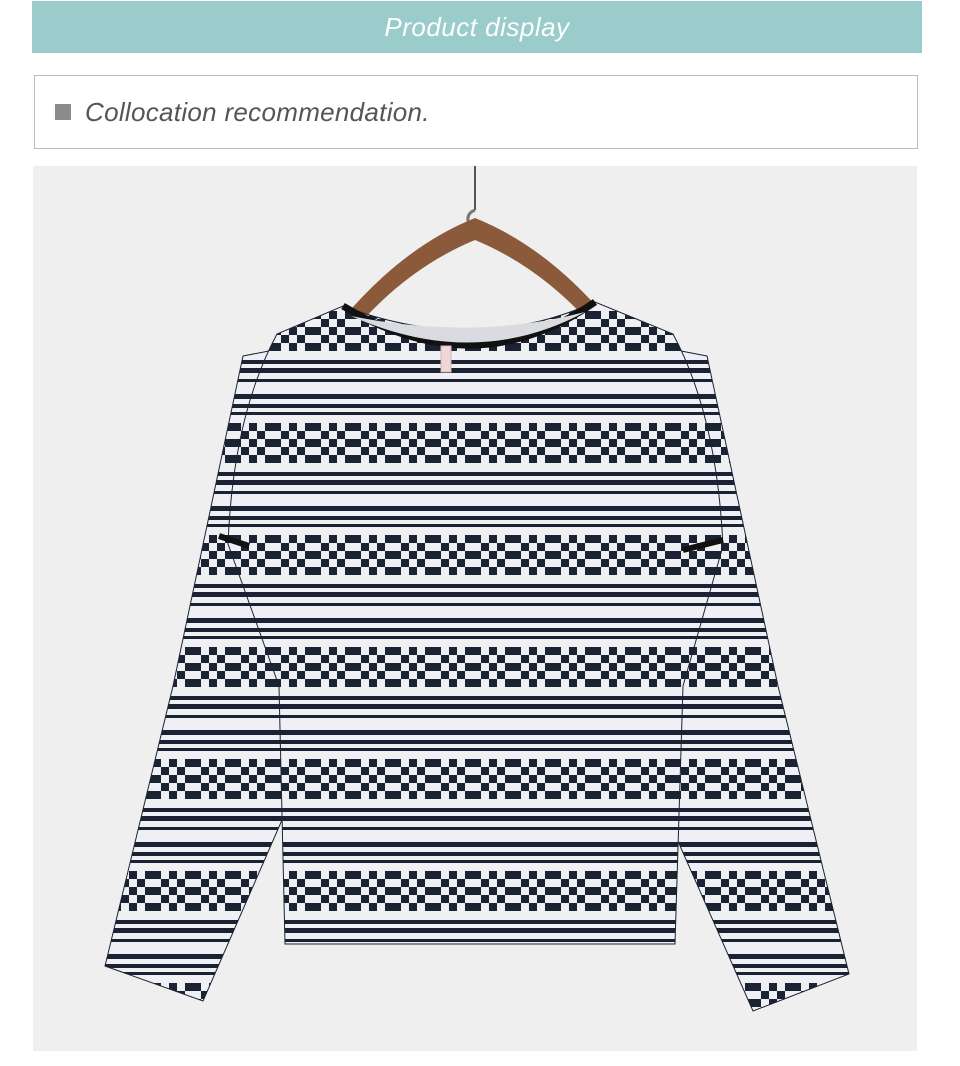  What do you see at coordinates (257, 111) in the screenshot?
I see `section-label: Collocation recommendation.` at bounding box center [257, 111].